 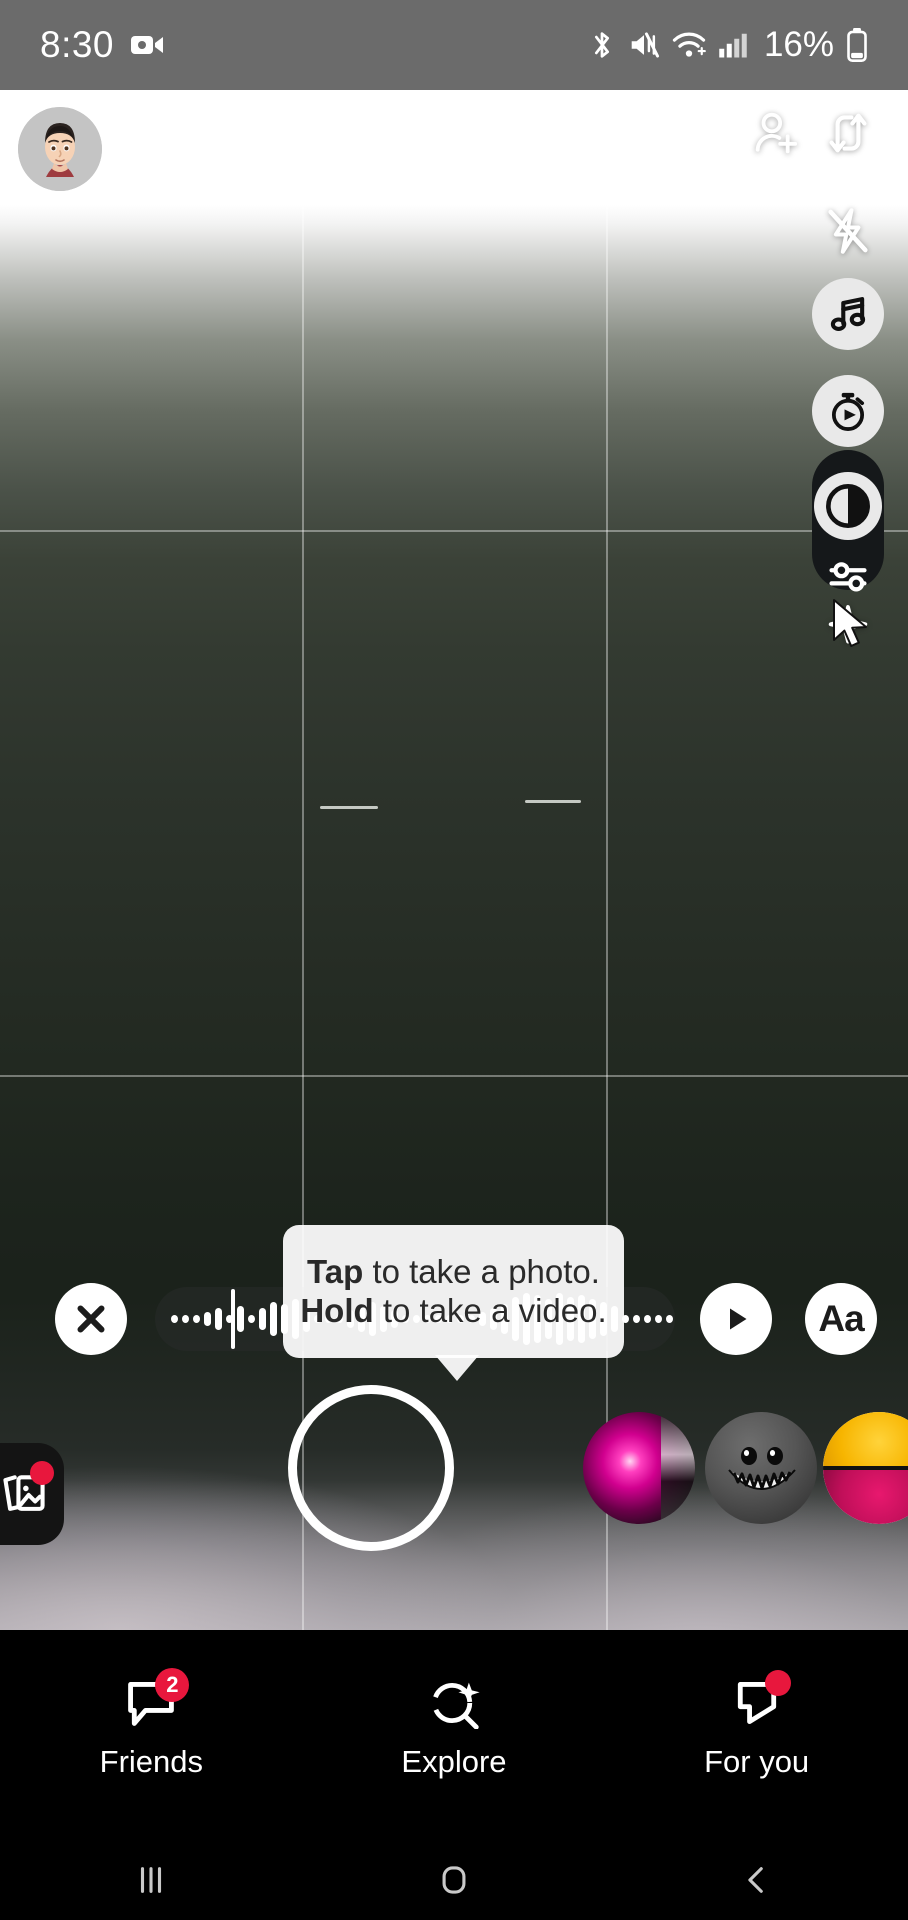 I want to click on lens-pink-glow, so click(x=639, y=1468).